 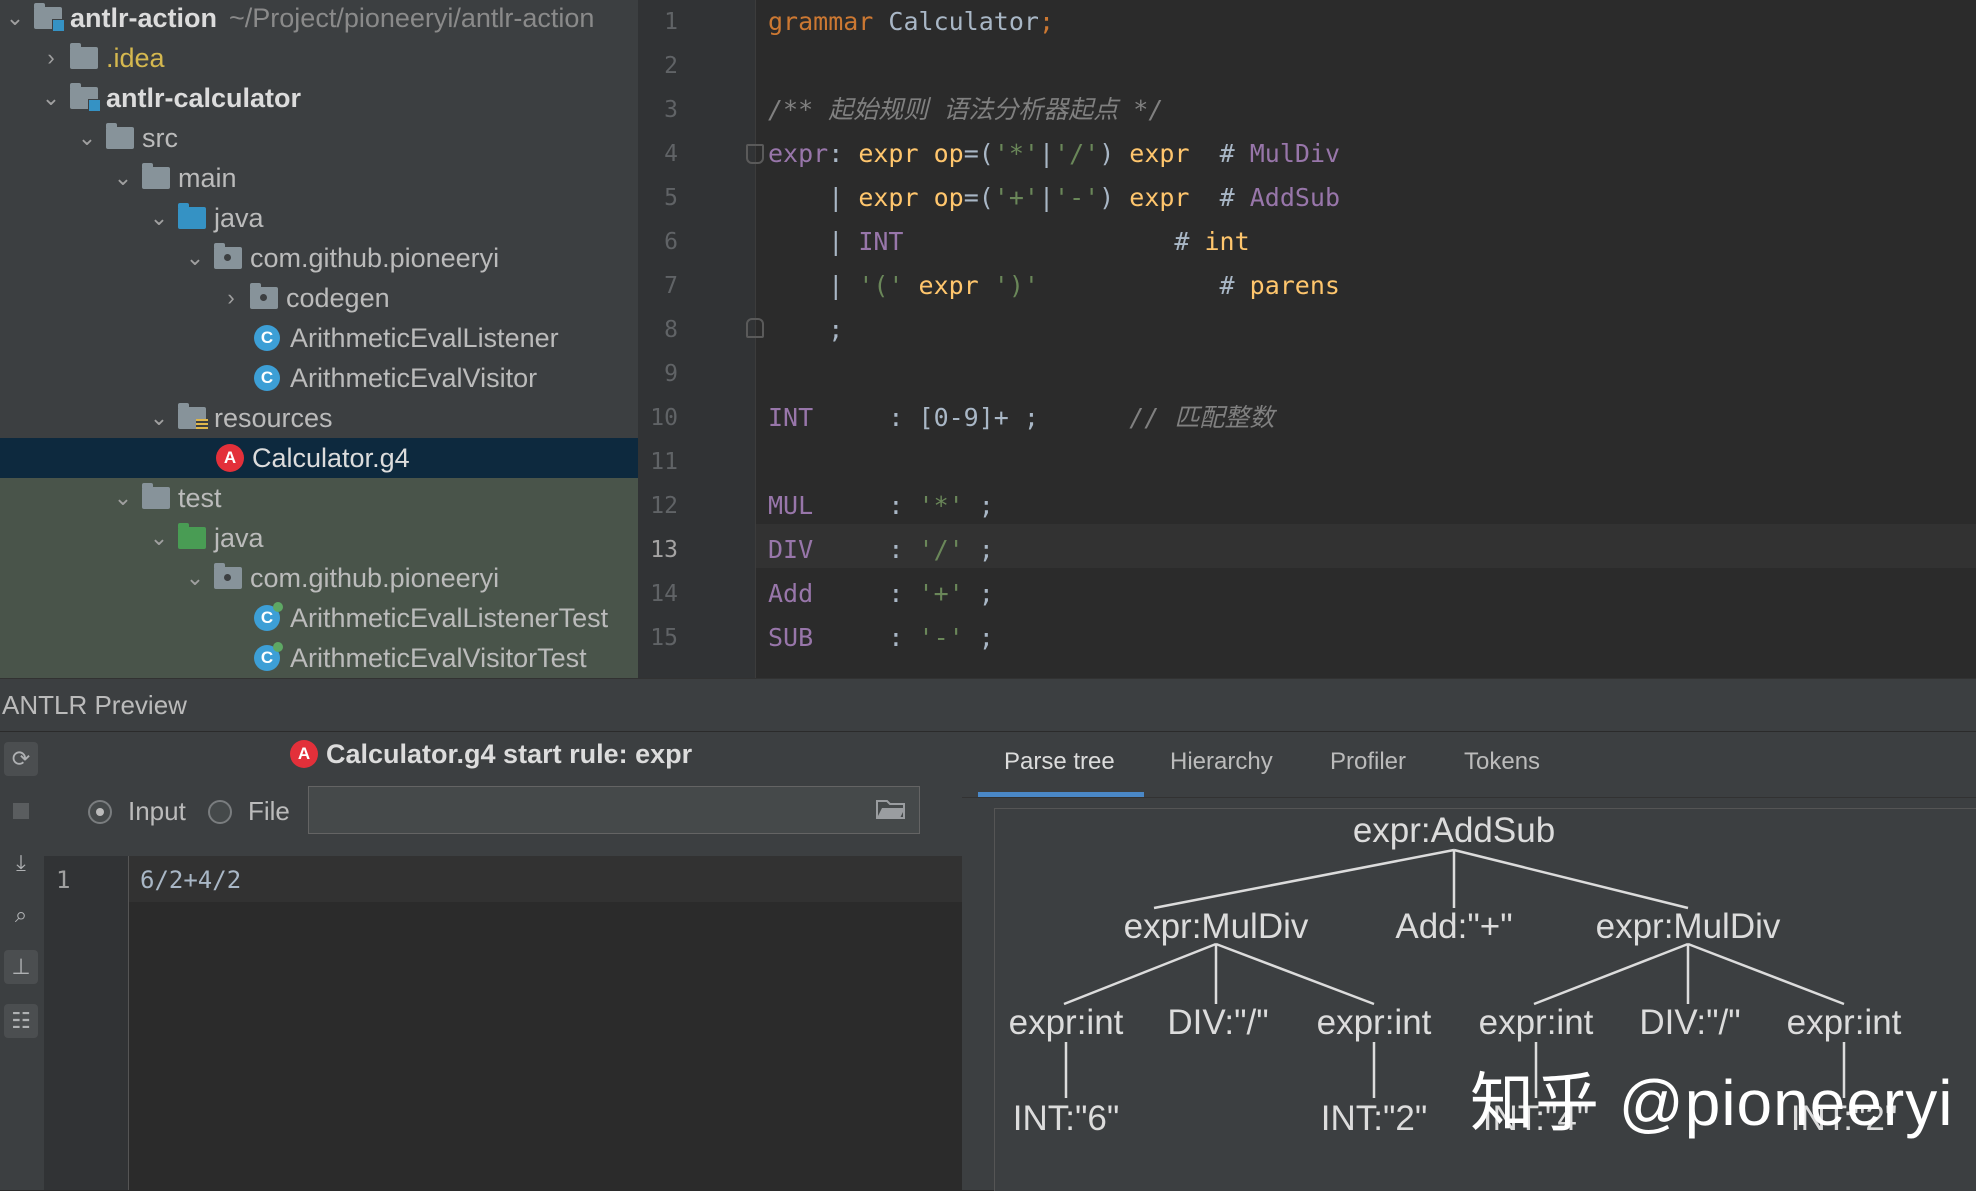 What do you see at coordinates (978, 197) in the screenshot?
I see `code-token: =(` at bounding box center [978, 197].